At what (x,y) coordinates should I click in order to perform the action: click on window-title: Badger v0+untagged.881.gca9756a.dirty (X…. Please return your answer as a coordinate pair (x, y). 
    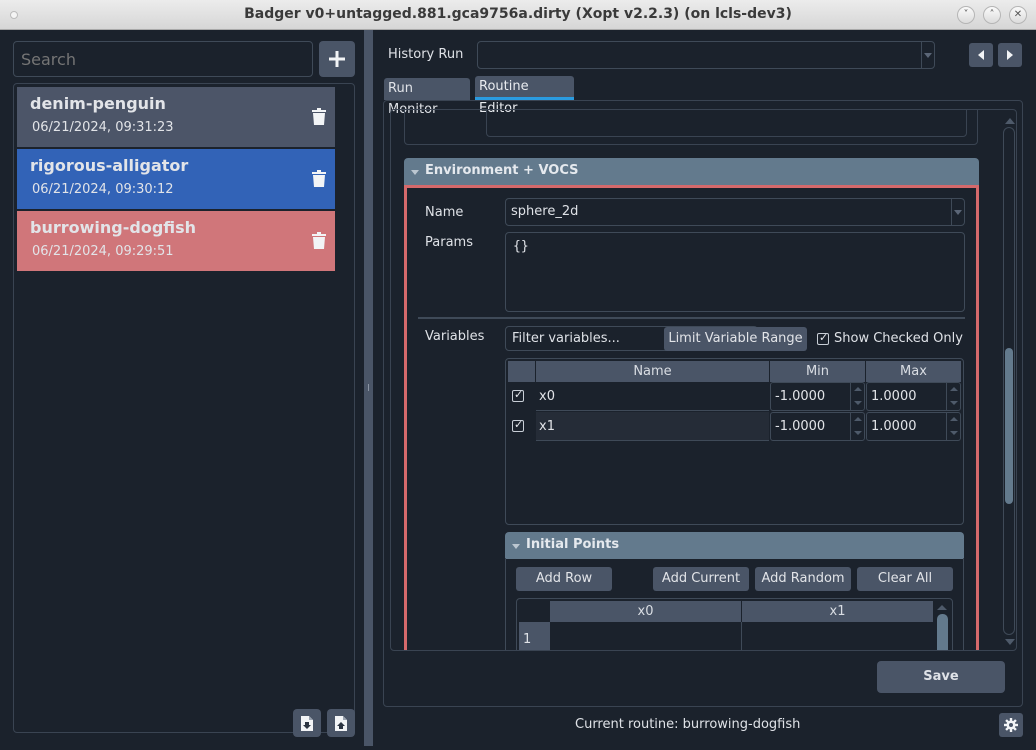
    Looking at the image, I should click on (518, 14).